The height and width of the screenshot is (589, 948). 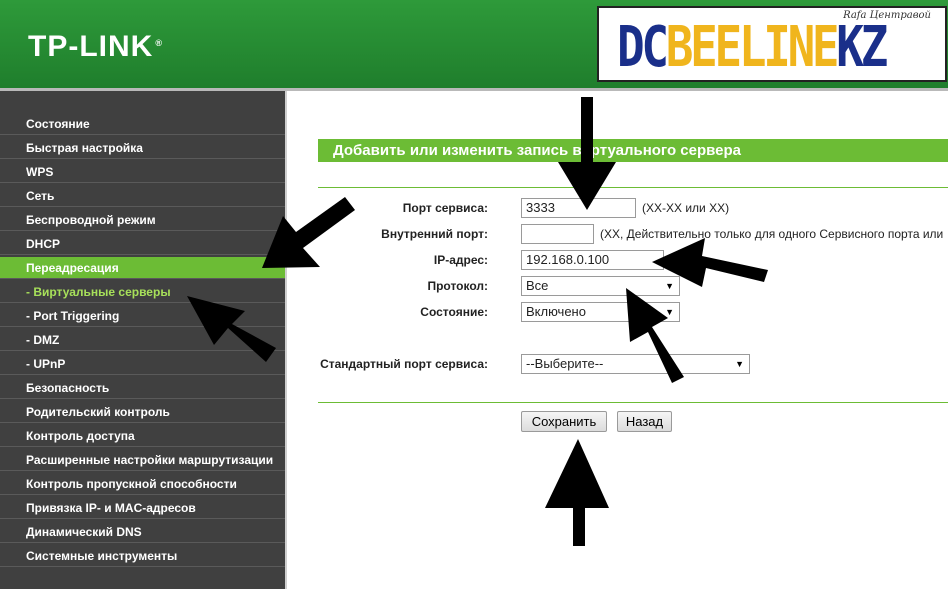 What do you see at coordinates (142, 508) in the screenshot?
I see `sidebar-item-ip-mac-binding: Привязка IP- и MAC-адресов` at bounding box center [142, 508].